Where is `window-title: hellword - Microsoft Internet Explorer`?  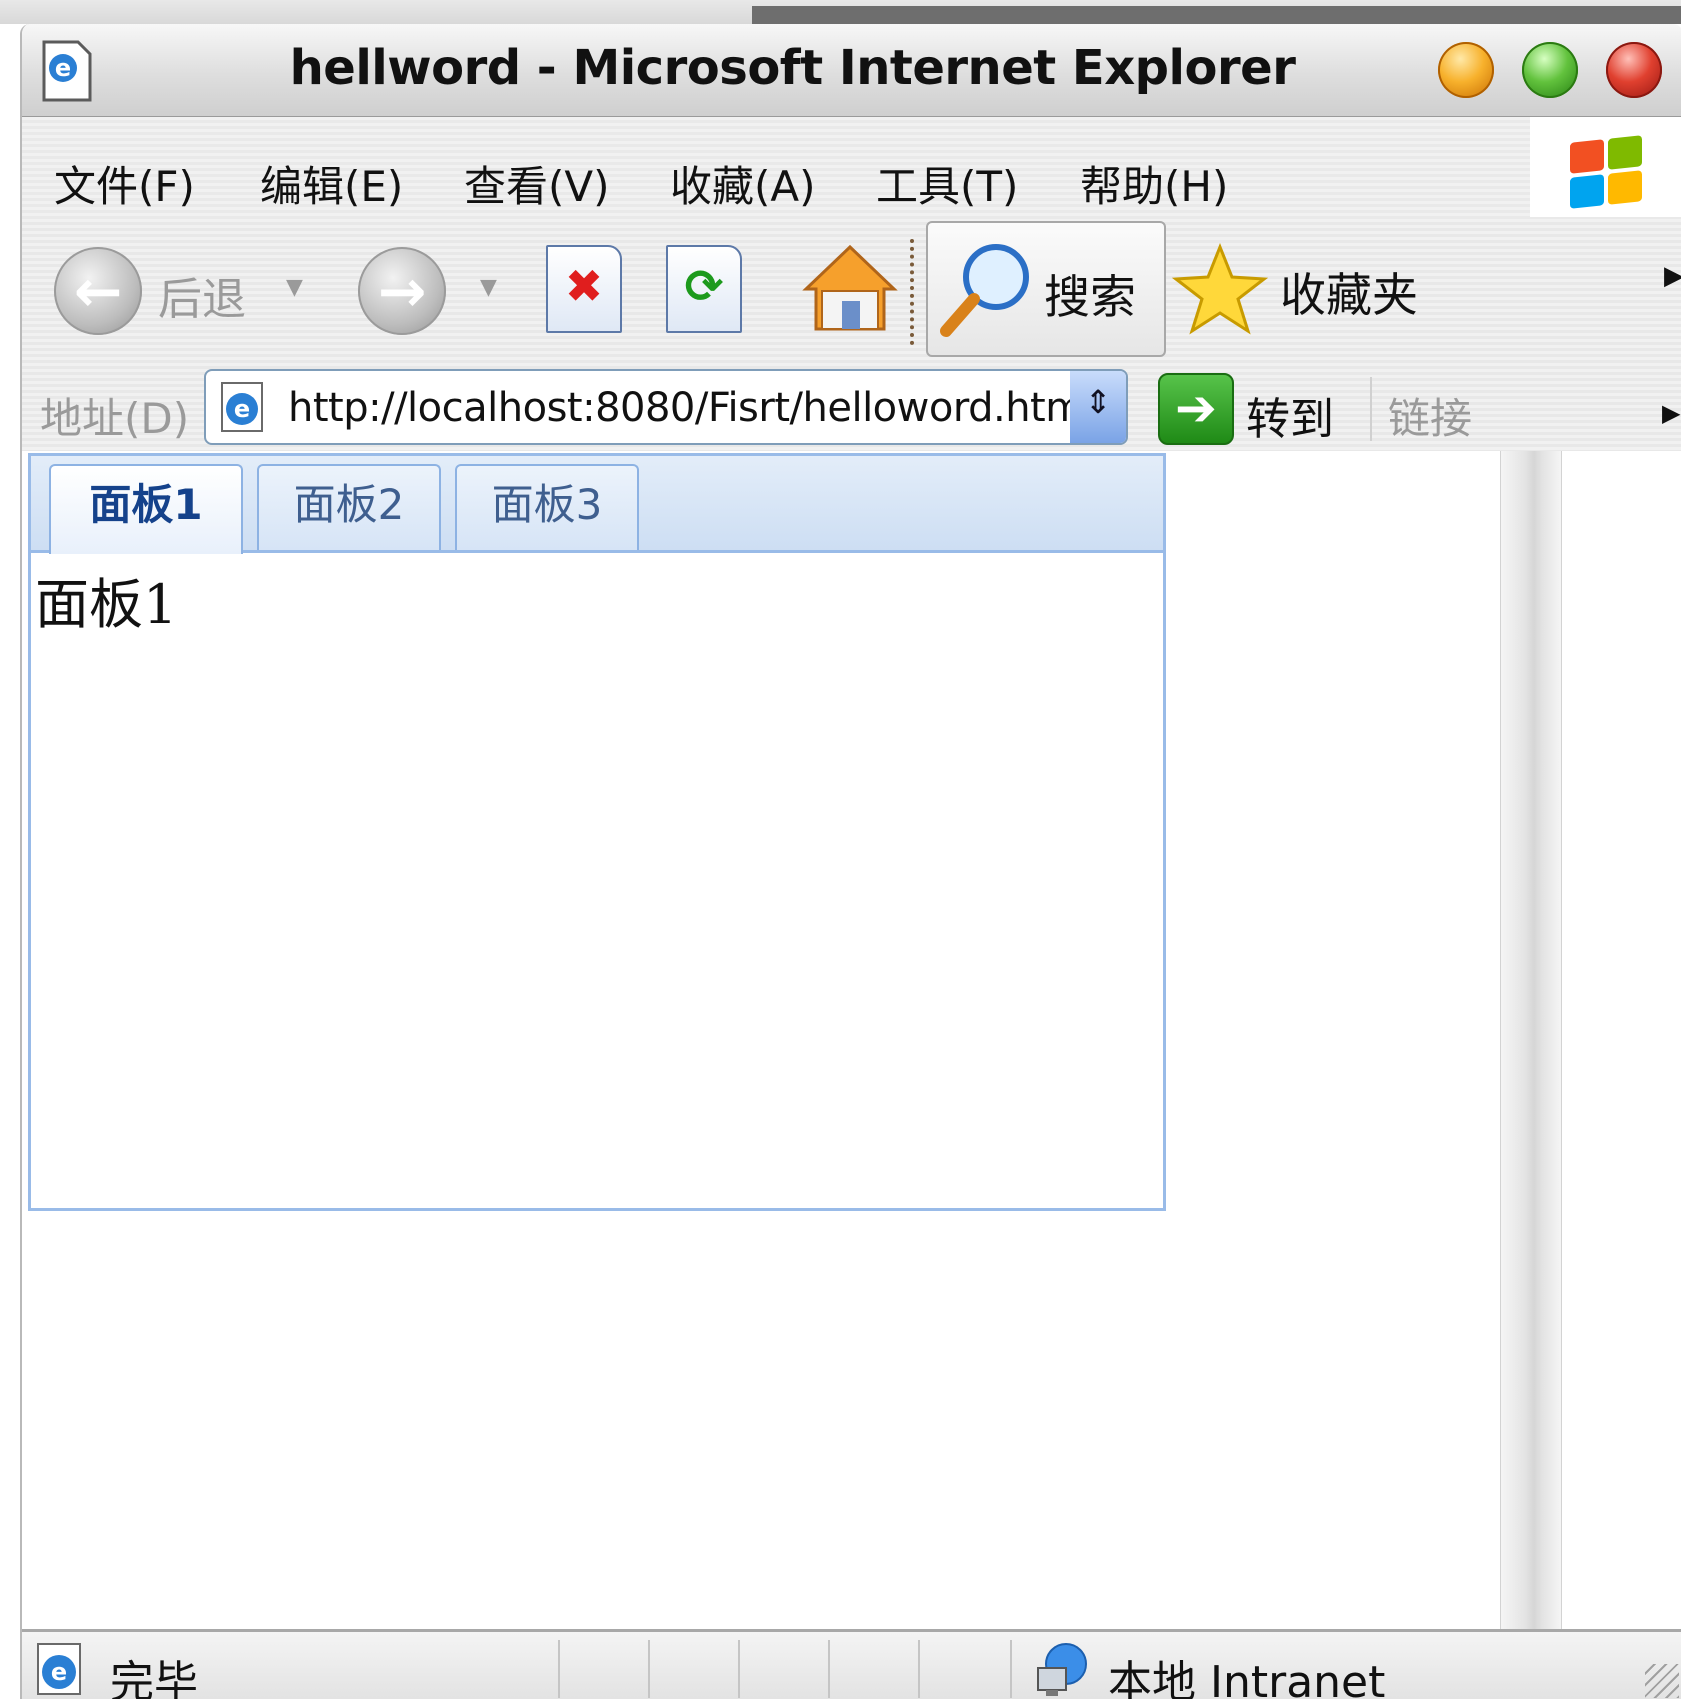 window-title: hellword - Microsoft Internet Explorer is located at coordinates (792, 68).